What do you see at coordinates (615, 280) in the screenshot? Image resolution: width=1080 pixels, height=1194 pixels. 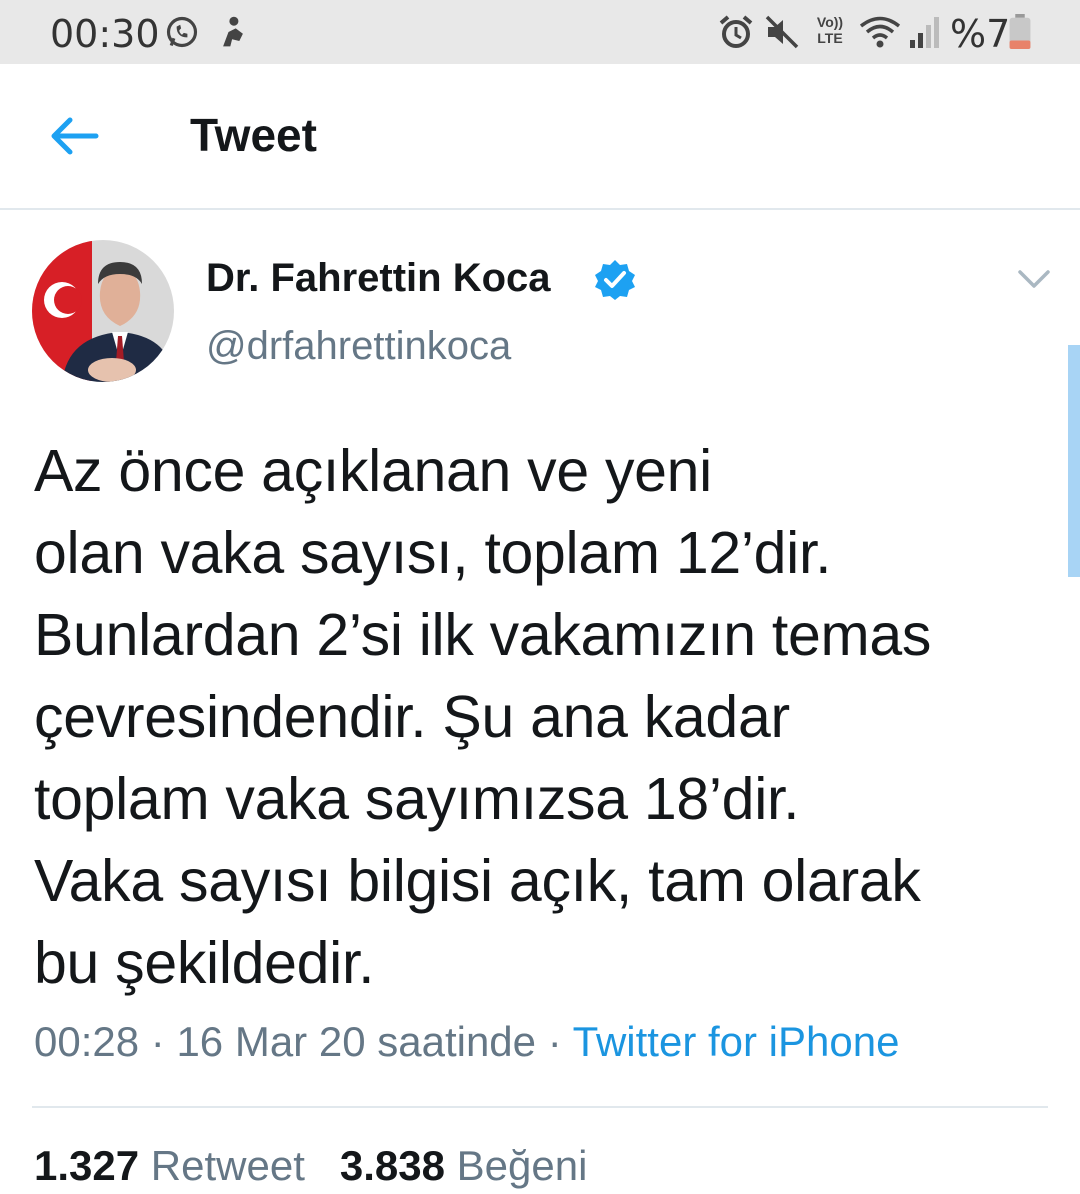 I see `verified-badge-icon` at bounding box center [615, 280].